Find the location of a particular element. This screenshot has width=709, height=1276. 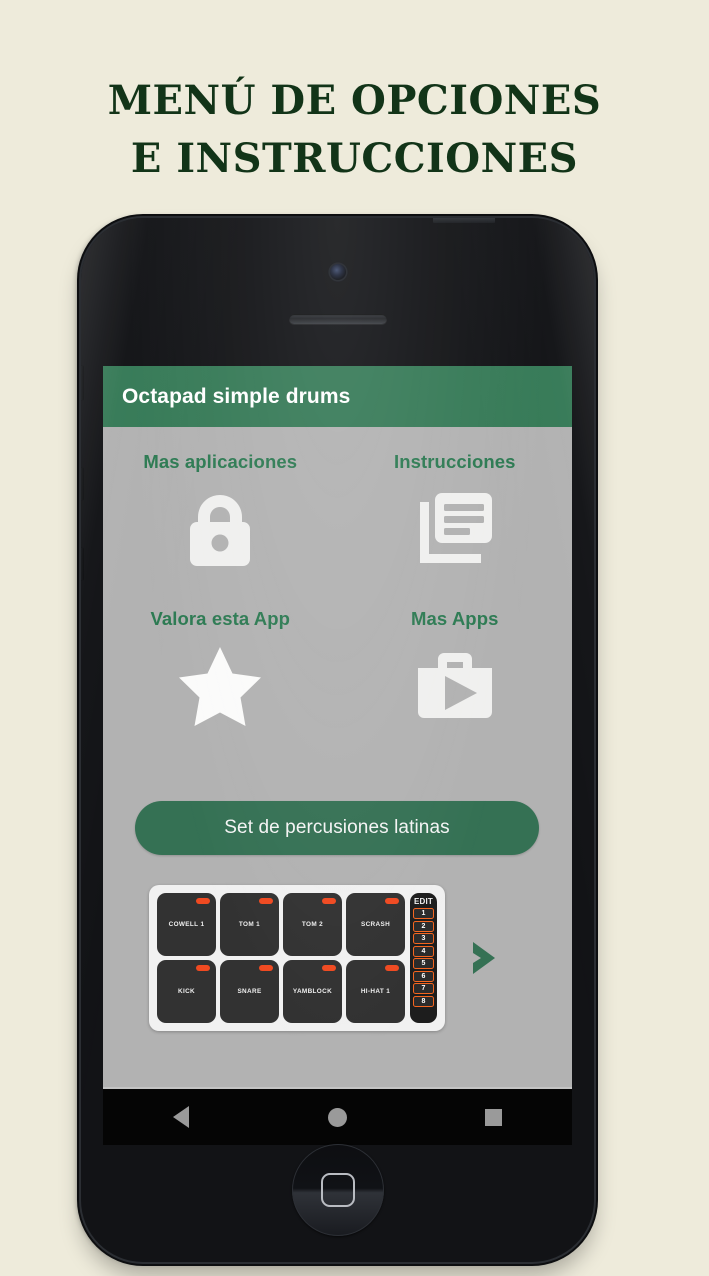

pad-label: KICK is located at coordinates (186, 991).